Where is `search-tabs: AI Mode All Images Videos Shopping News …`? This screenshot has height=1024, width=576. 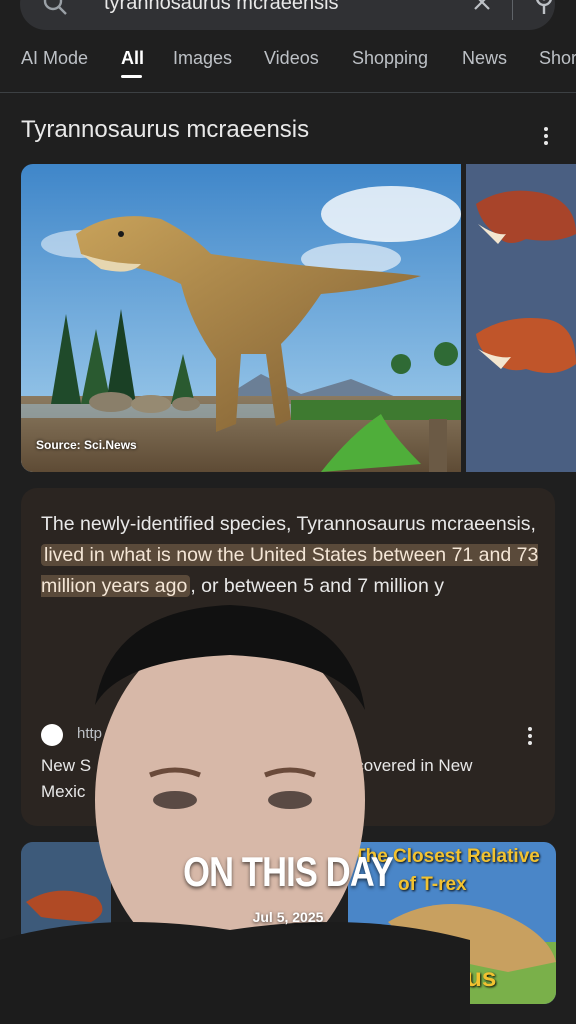
search-tabs: AI Mode All Images Videos Shopping News … is located at coordinates (288, 67).